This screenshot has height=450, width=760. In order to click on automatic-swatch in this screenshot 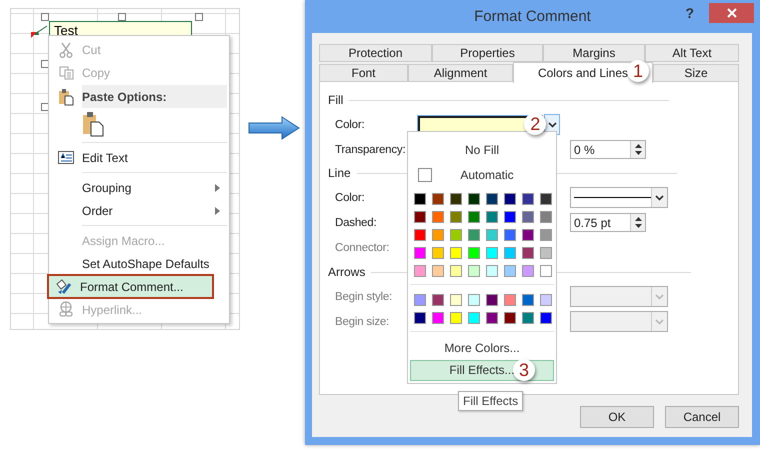, I will do `click(425, 175)`.